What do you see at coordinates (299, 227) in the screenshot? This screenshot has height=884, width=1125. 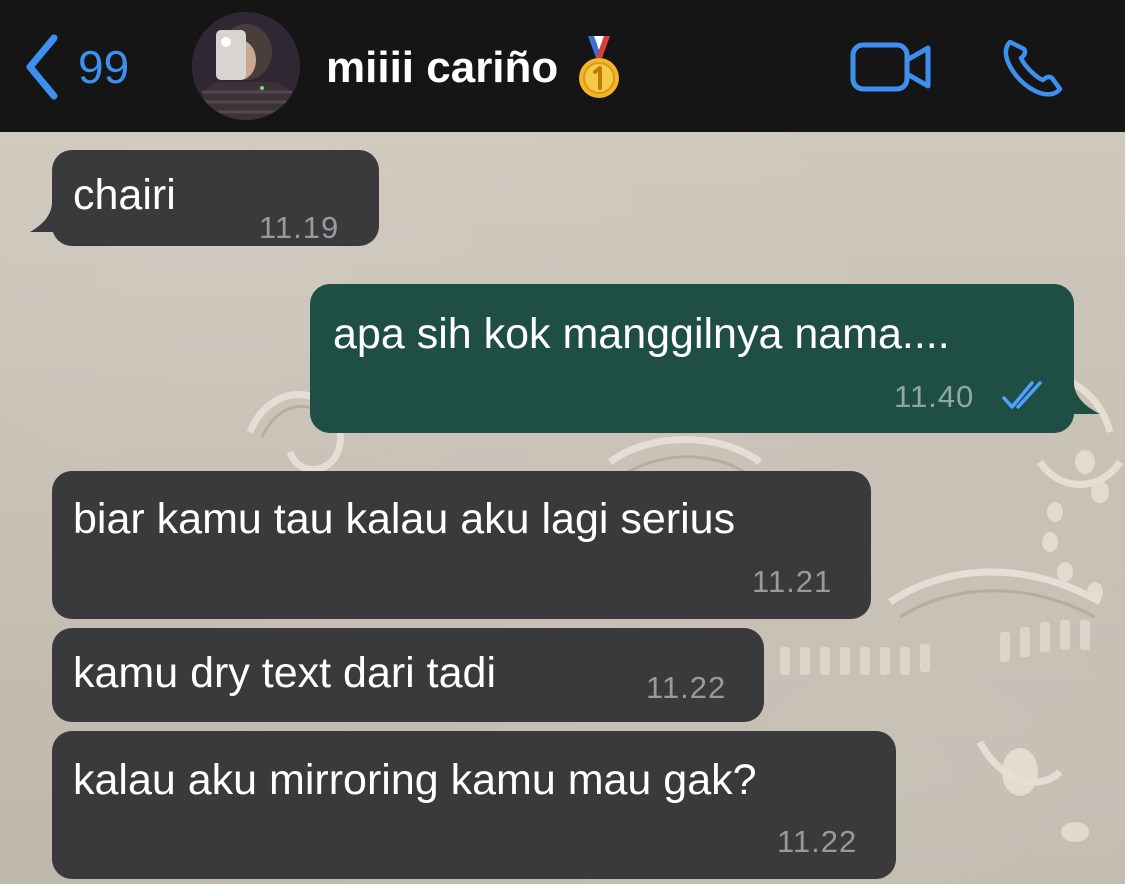 I see `message-time: 11.19` at bounding box center [299, 227].